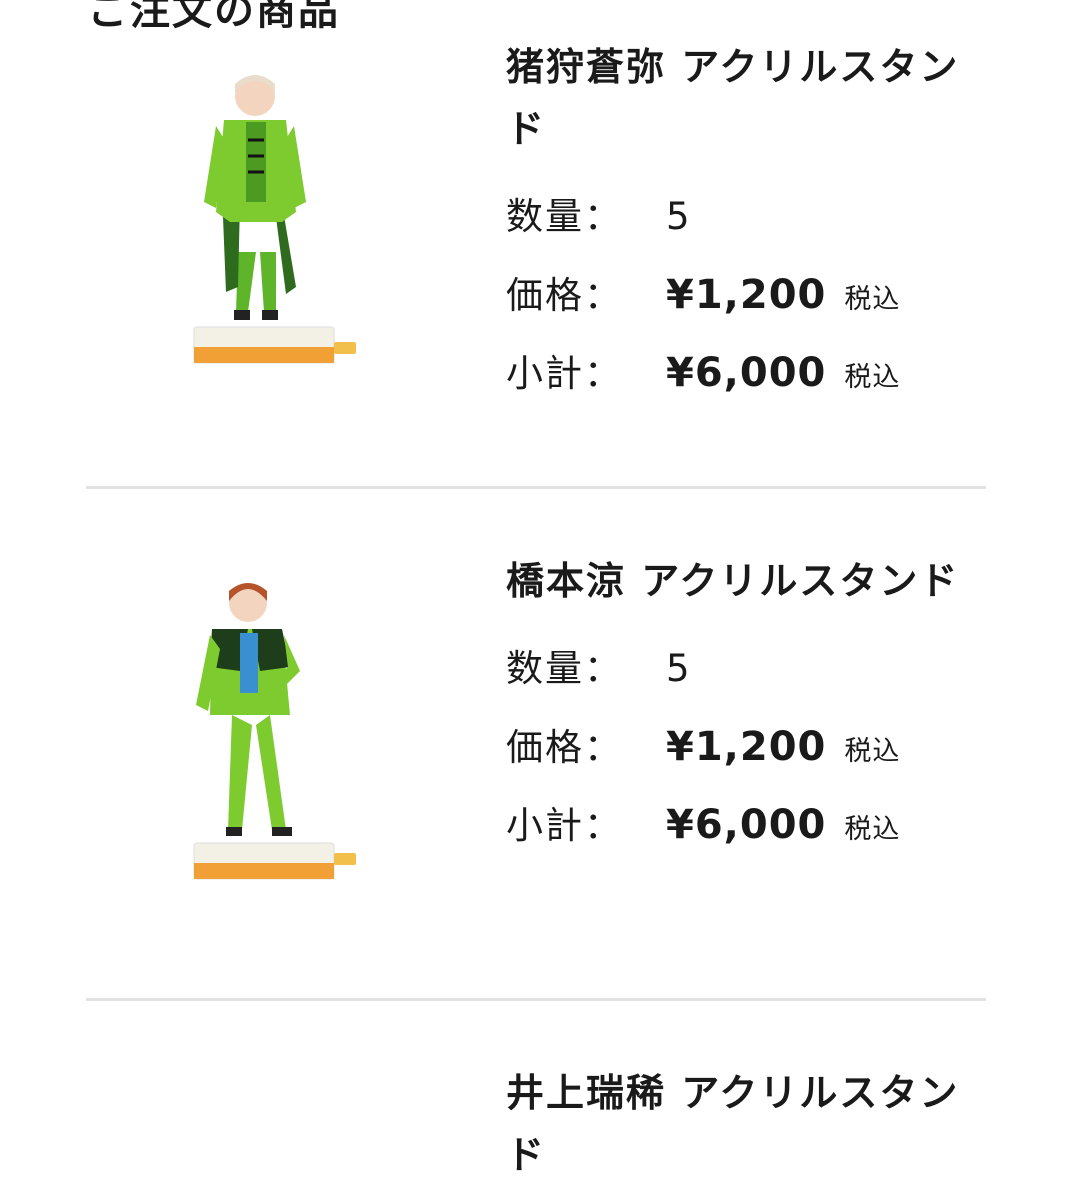 The width and height of the screenshot is (1080, 1186). Describe the element at coordinates (214, 17) in the screenshot. I see `section-heading: ご注文の商品` at that location.